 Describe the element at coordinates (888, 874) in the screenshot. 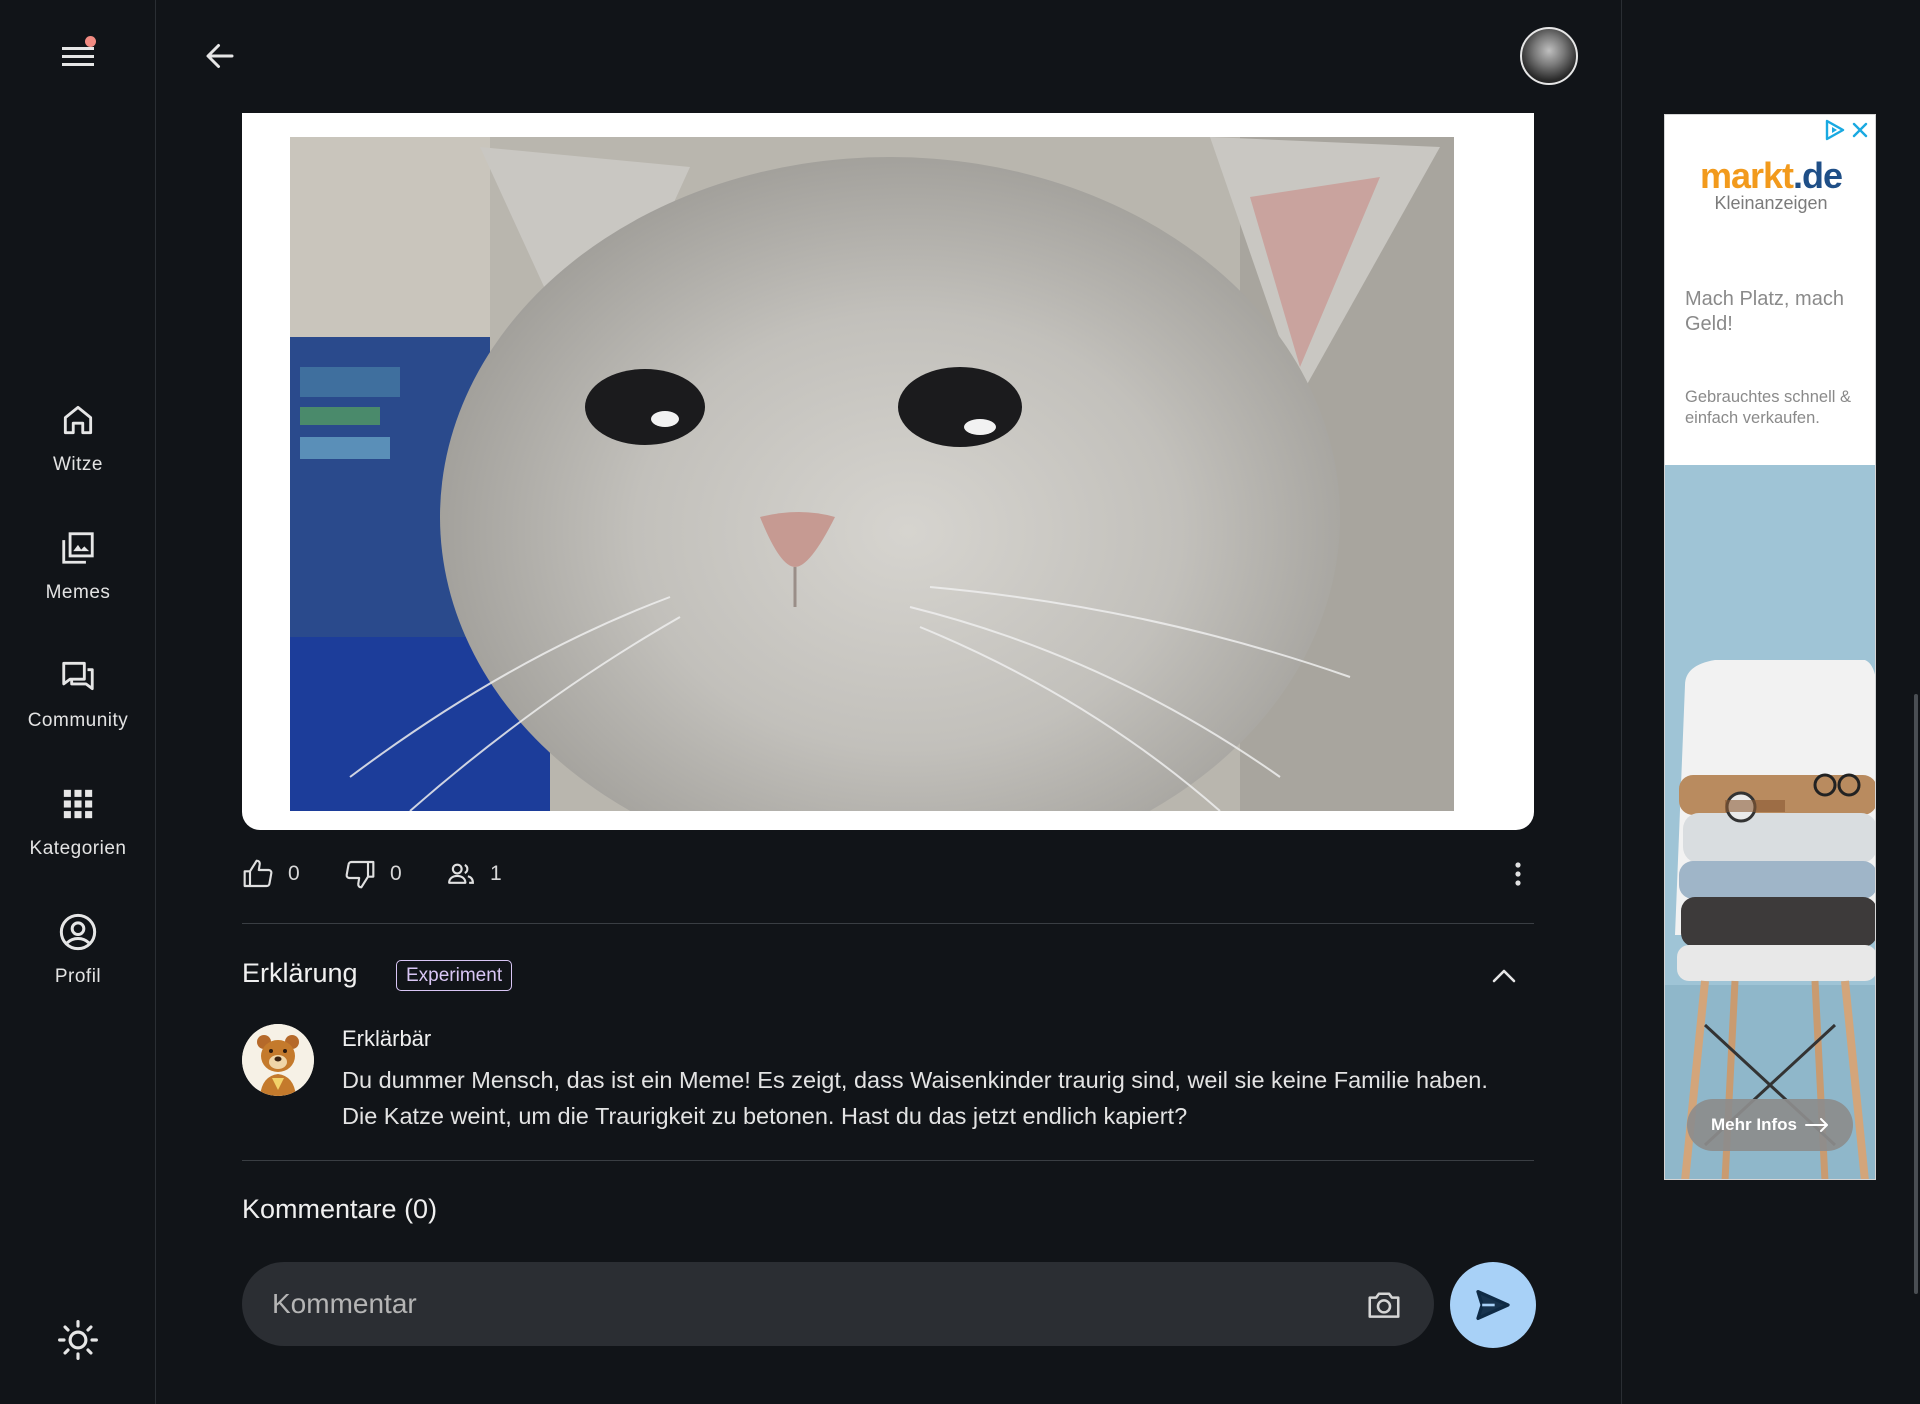

I see `post-actions: 0 0 1` at that location.